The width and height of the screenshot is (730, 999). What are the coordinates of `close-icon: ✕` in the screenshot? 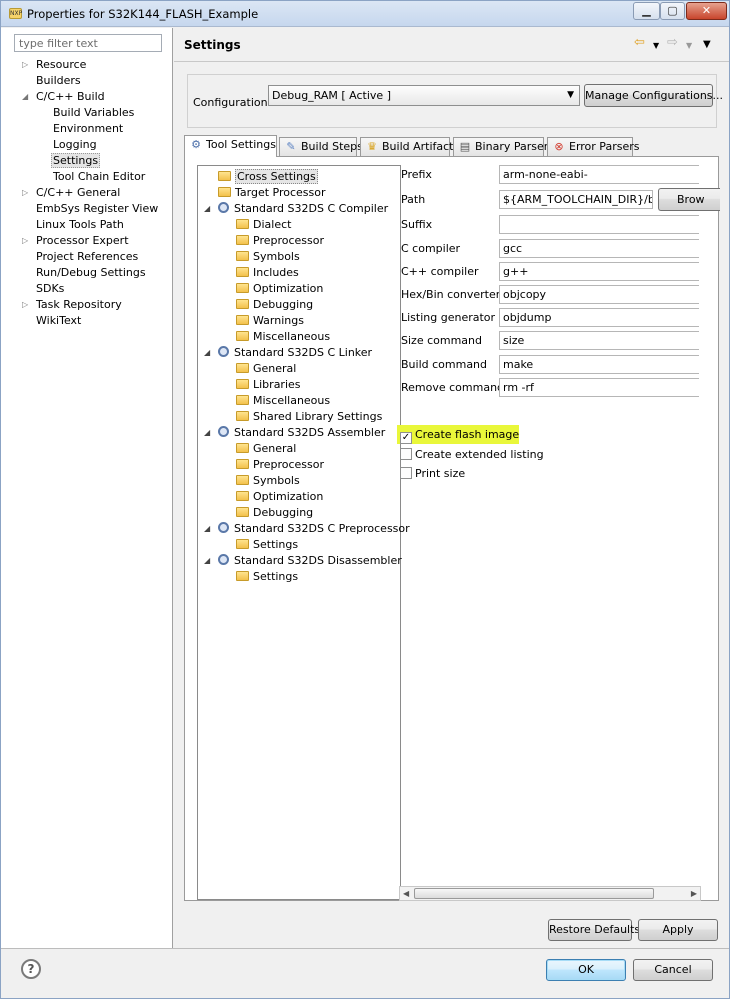 It's located at (706, 11).